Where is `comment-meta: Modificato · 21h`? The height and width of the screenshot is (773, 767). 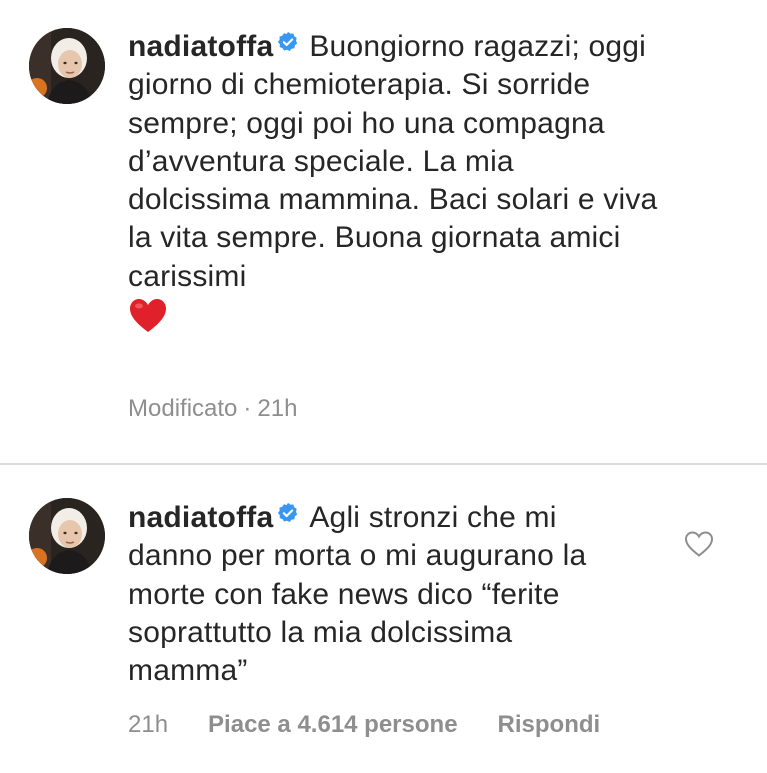 comment-meta: Modificato · 21h is located at coordinates (212, 409).